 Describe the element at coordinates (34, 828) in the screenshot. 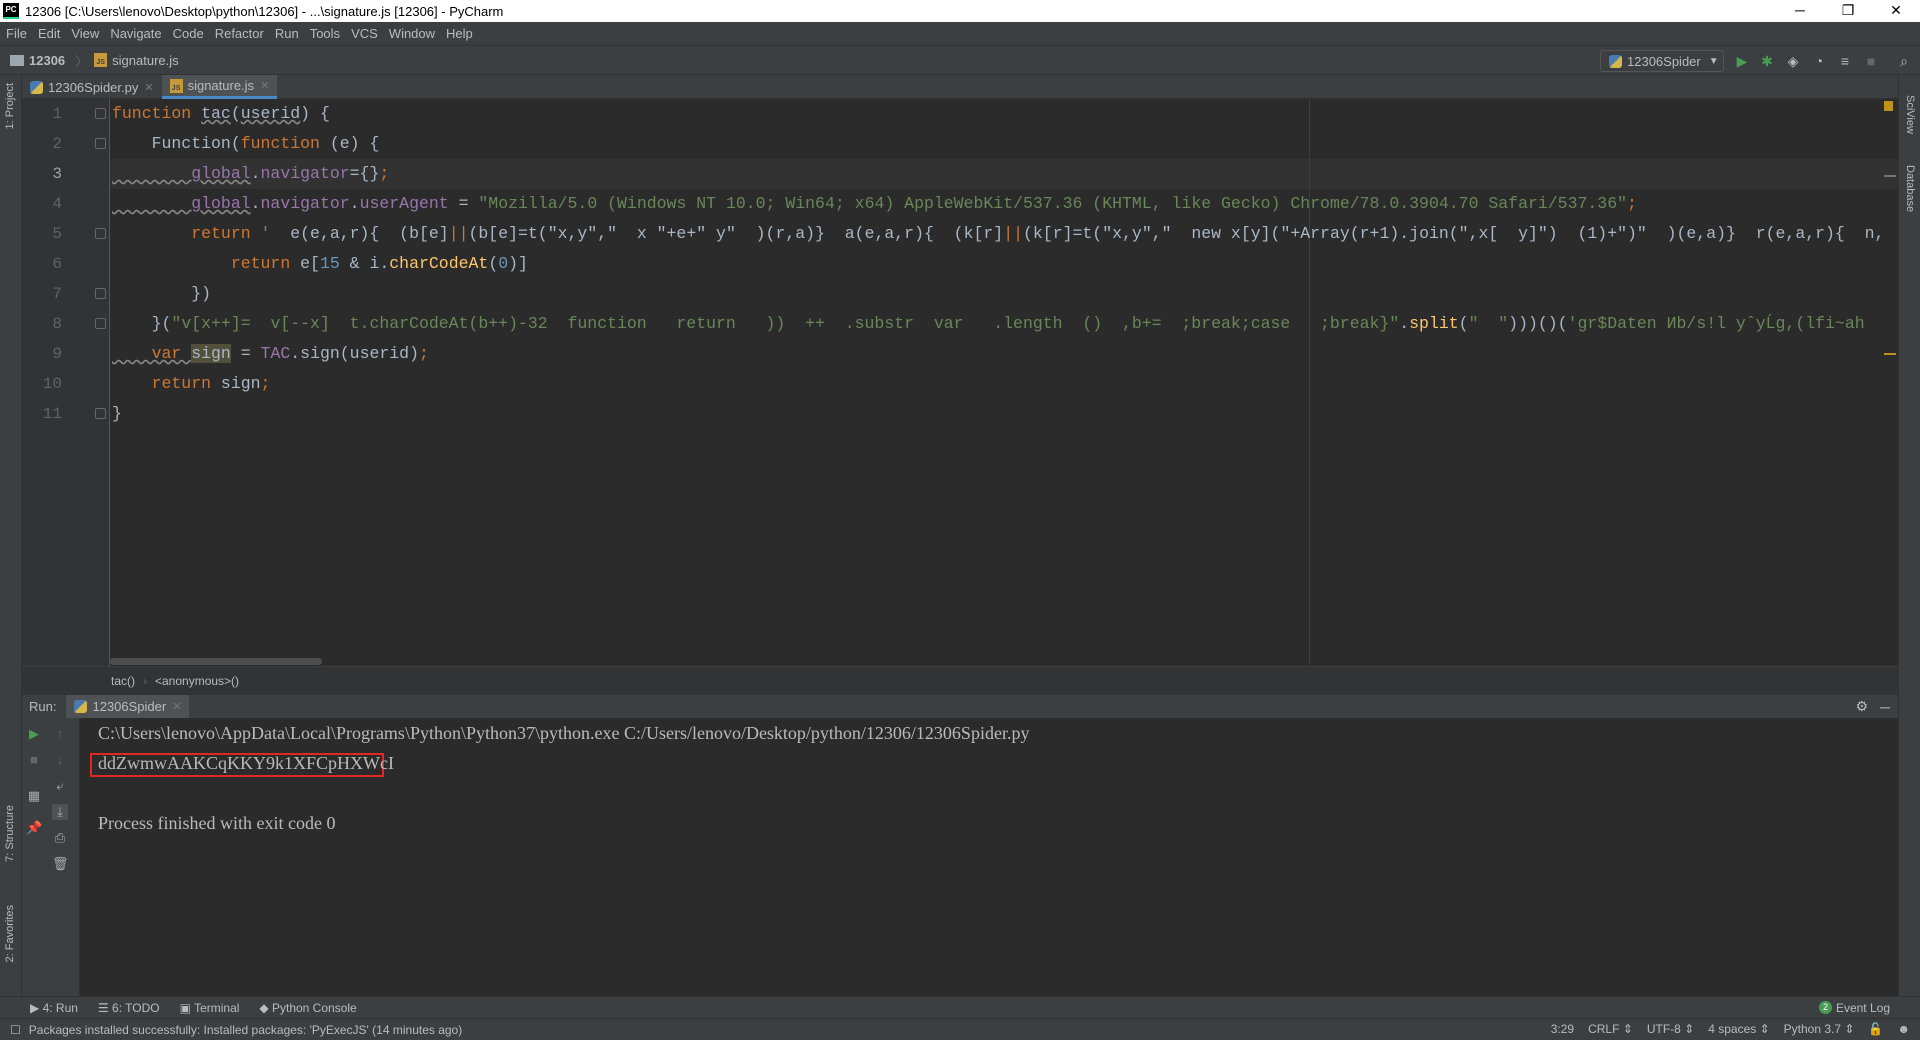

I see `pin-icon: 📌` at that location.